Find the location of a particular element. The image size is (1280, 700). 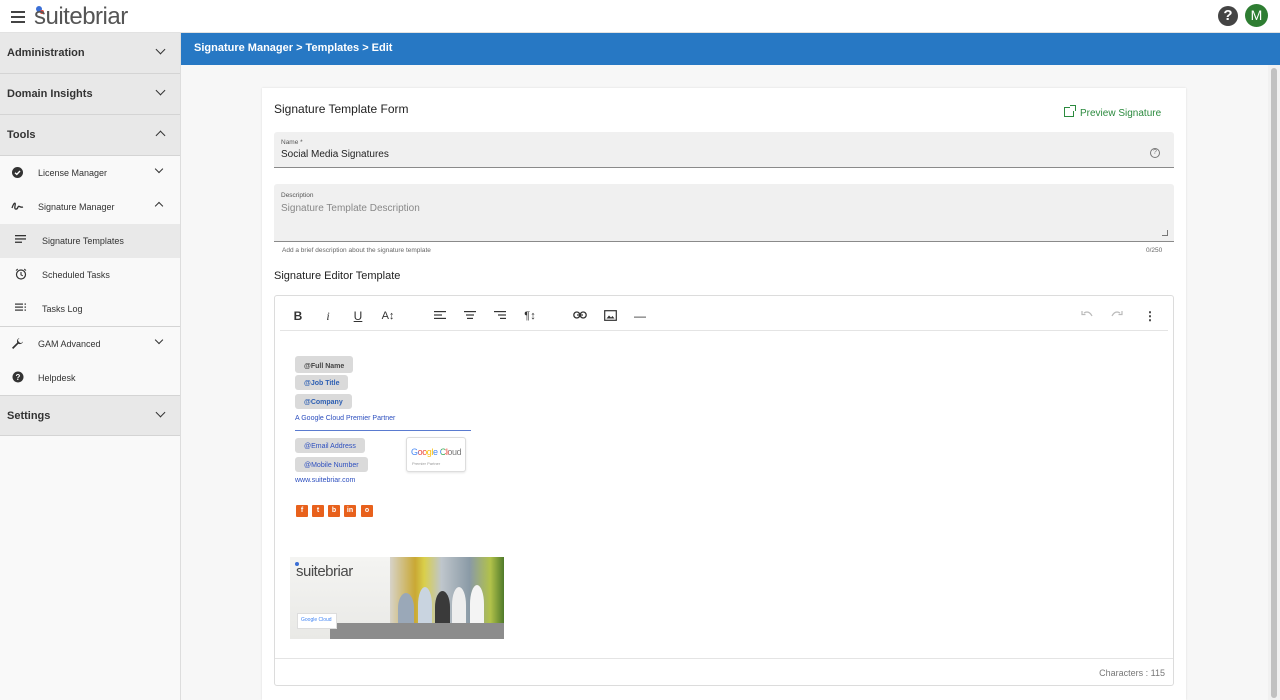

sidebar-item-license-manager: License Manager is located at coordinates (90, 173).